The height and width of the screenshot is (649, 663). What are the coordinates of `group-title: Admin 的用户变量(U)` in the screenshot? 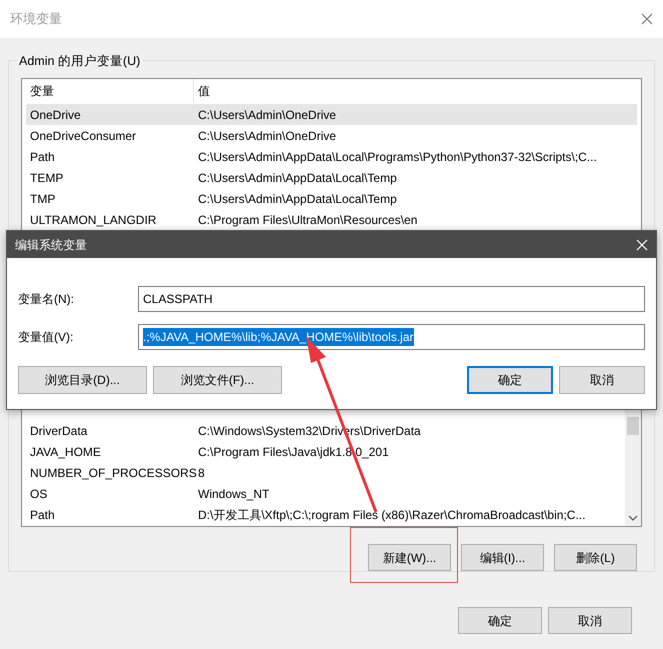 It's located at (79, 61).